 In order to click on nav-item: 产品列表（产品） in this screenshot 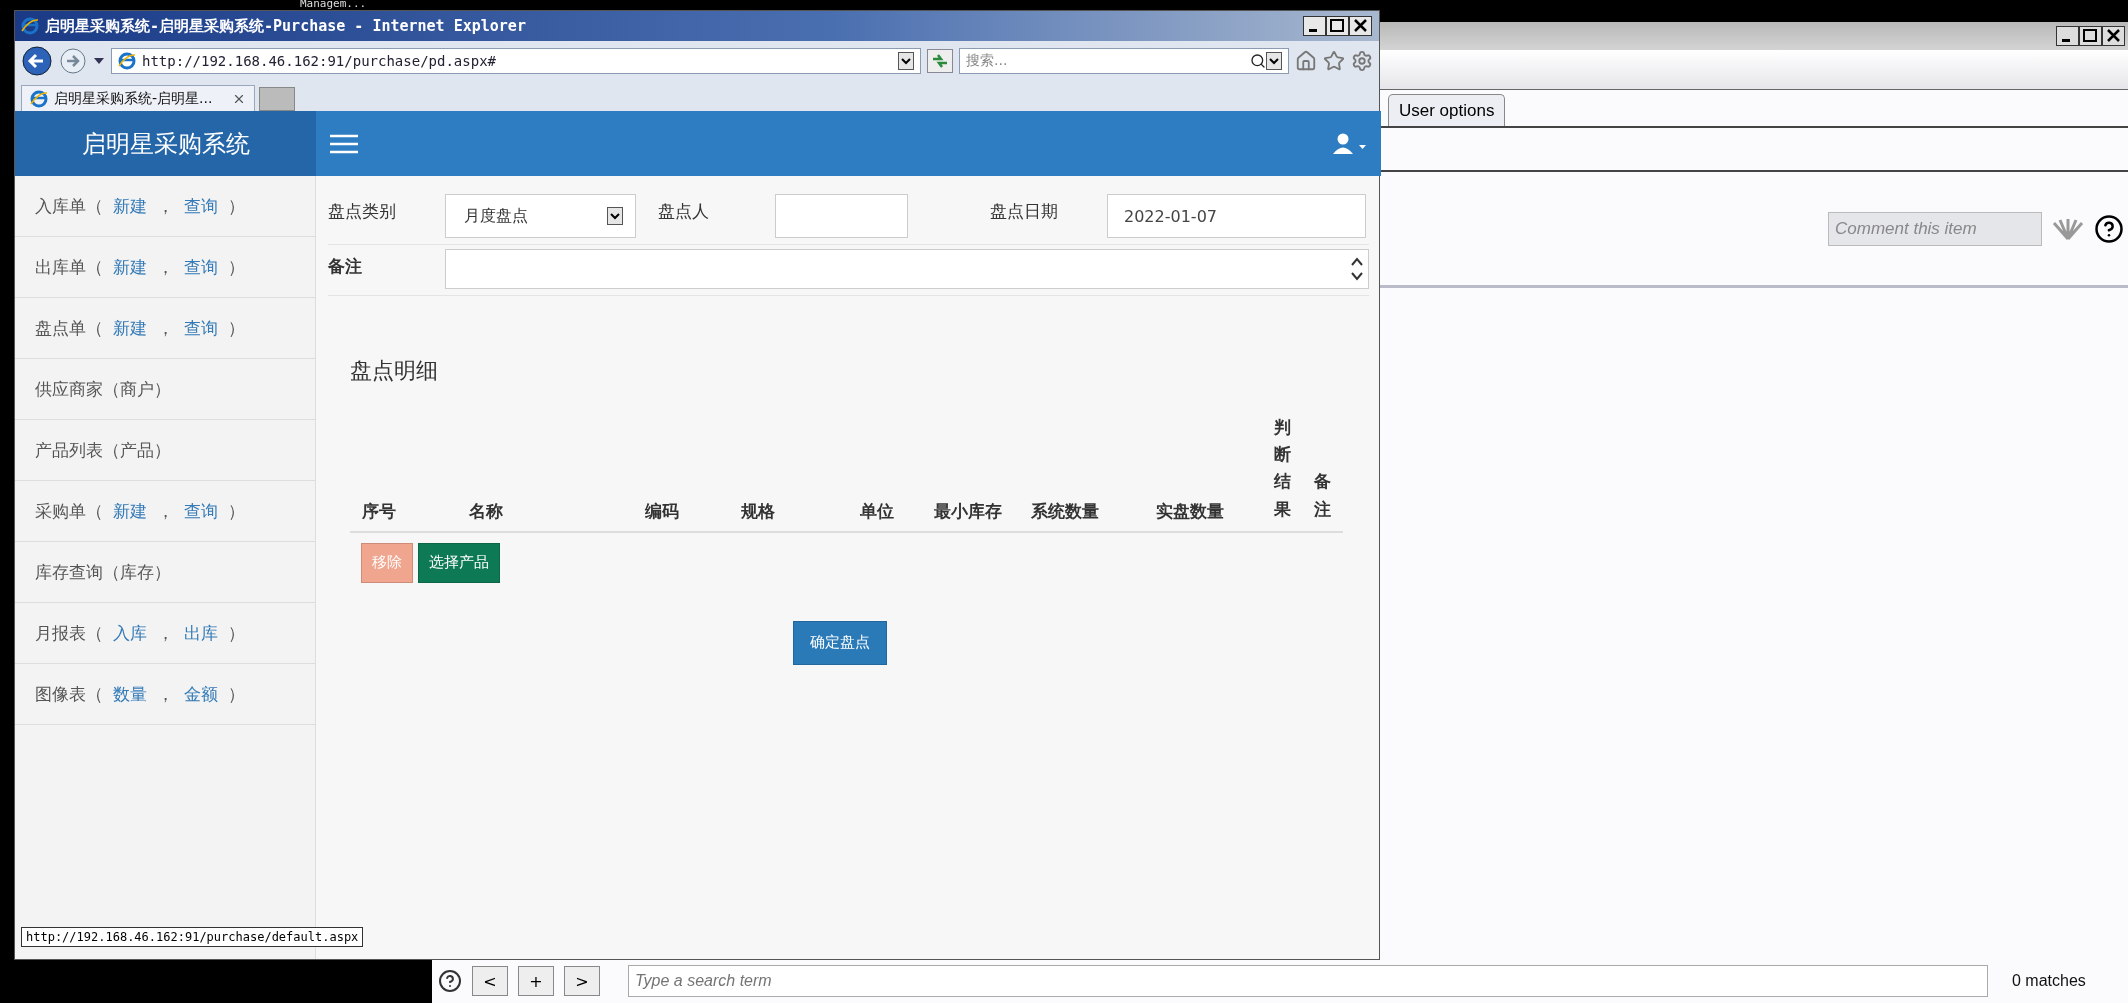, I will do `click(103, 450)`.